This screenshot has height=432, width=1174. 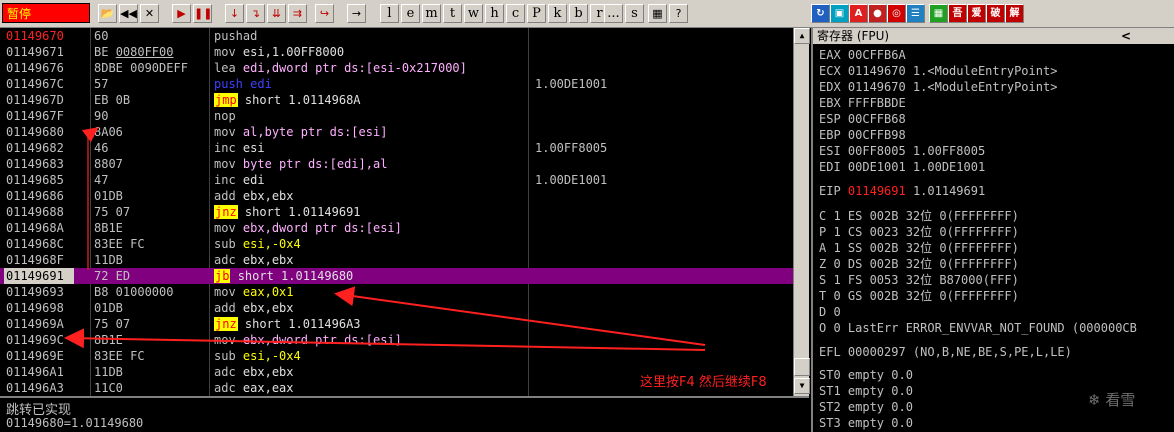 I want to click on disasm-row: 01149670 60 pushad, so click(x=396, y=36).